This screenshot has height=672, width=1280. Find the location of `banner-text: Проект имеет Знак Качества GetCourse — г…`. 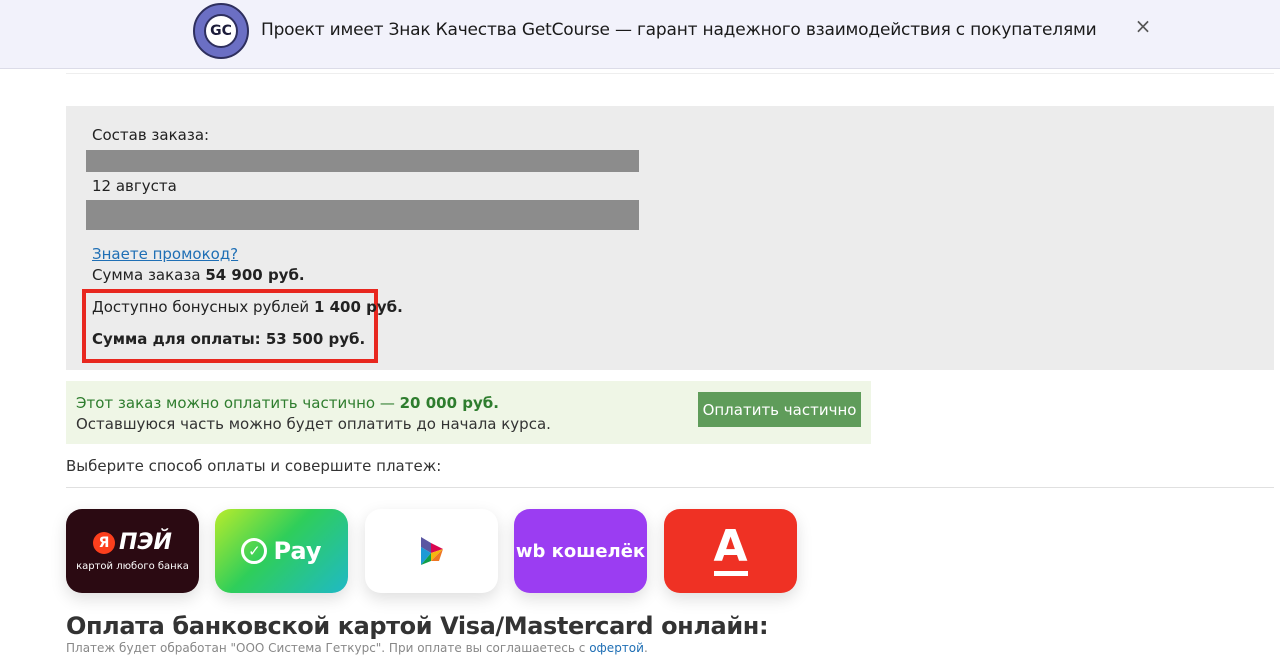

banner-text: Проект имеет Знак Качества GetCourse — г… is located at coordinates (679, 30).